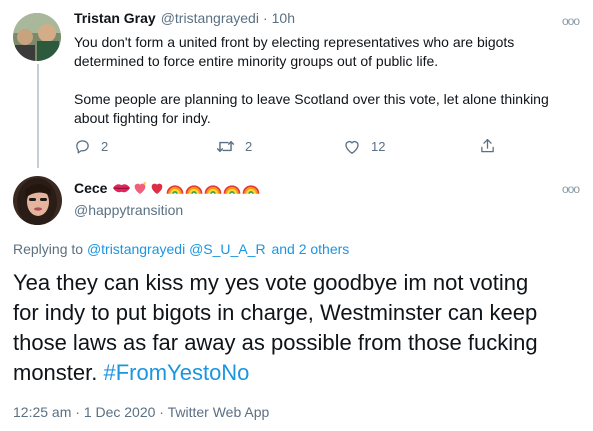 The image size is (593, 431). Describe the element at coordinates (225, 146) in the screenshot. I see `retweet-icon` at that location.